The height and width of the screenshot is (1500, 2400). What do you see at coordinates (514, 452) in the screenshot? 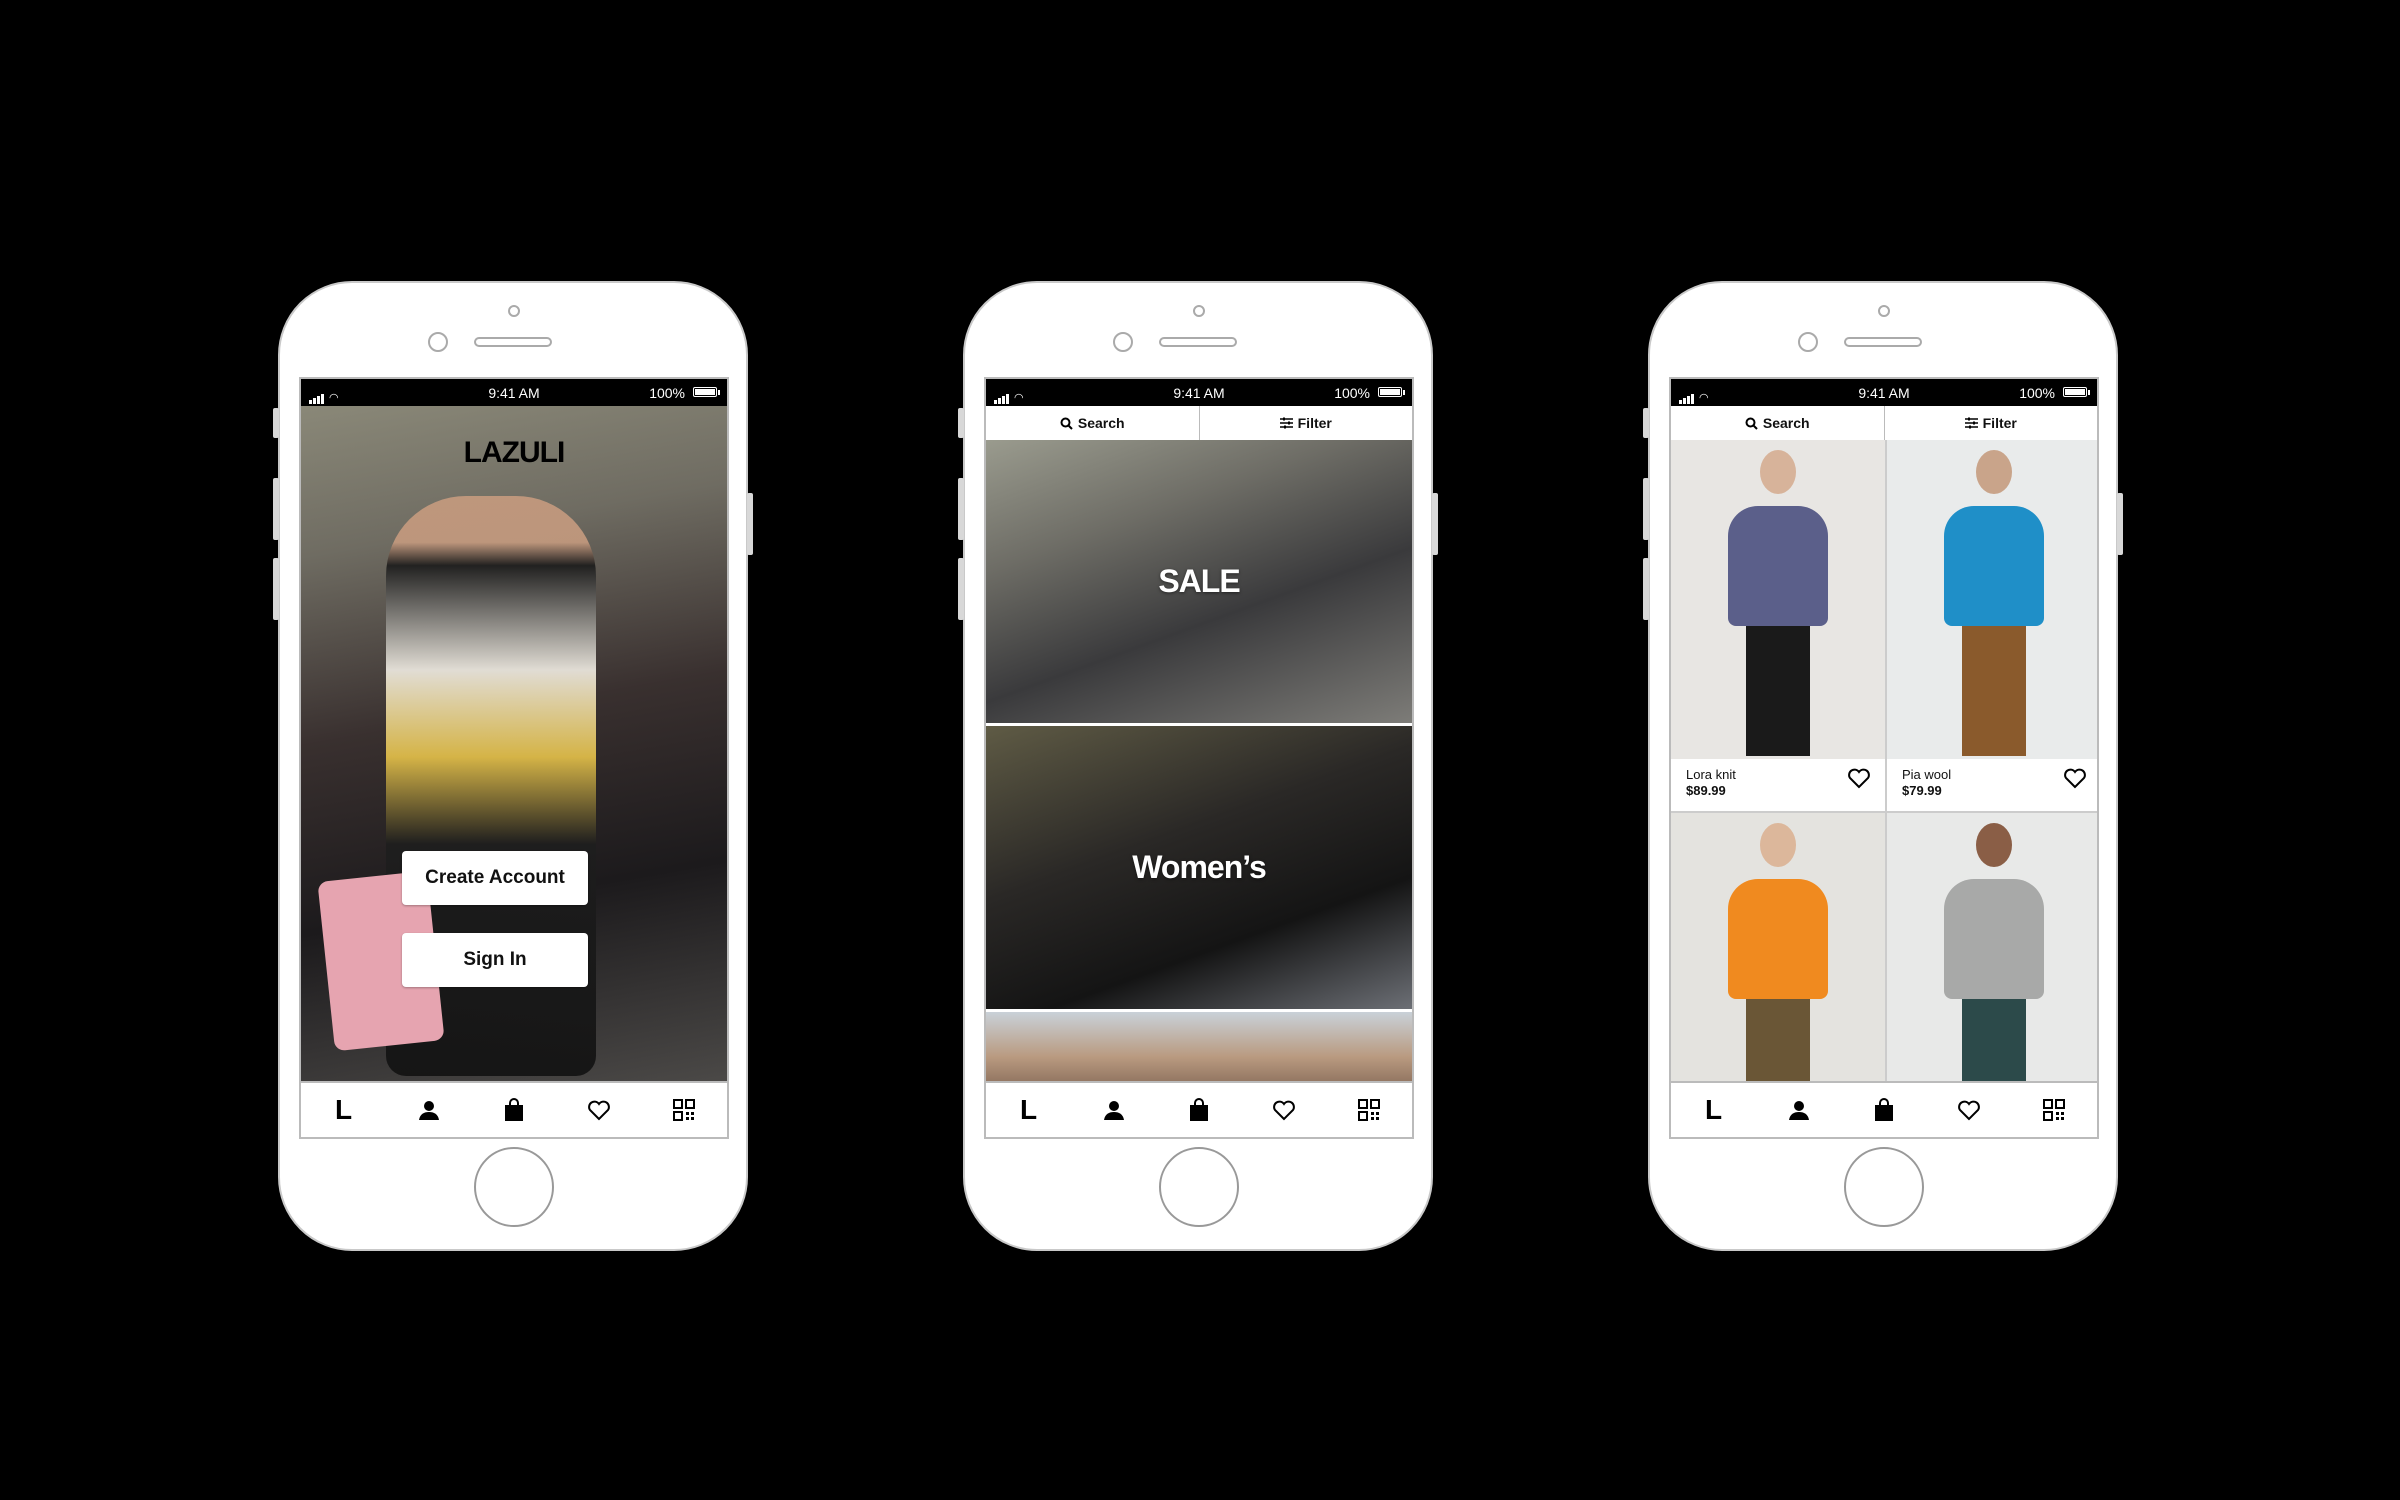
I see `brand-logo: LAZULI` at bounding box center [514, 452].